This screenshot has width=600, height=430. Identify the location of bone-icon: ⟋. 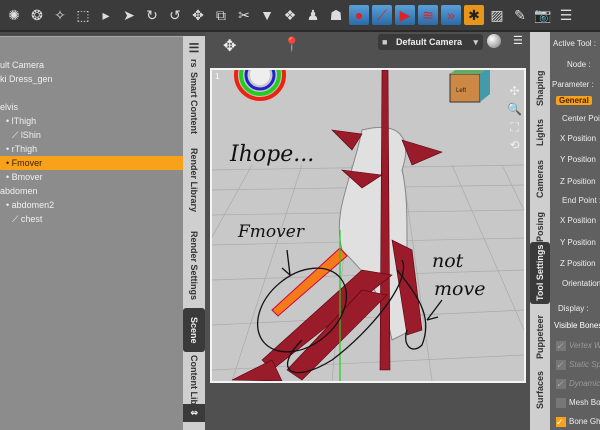
(16, 135).